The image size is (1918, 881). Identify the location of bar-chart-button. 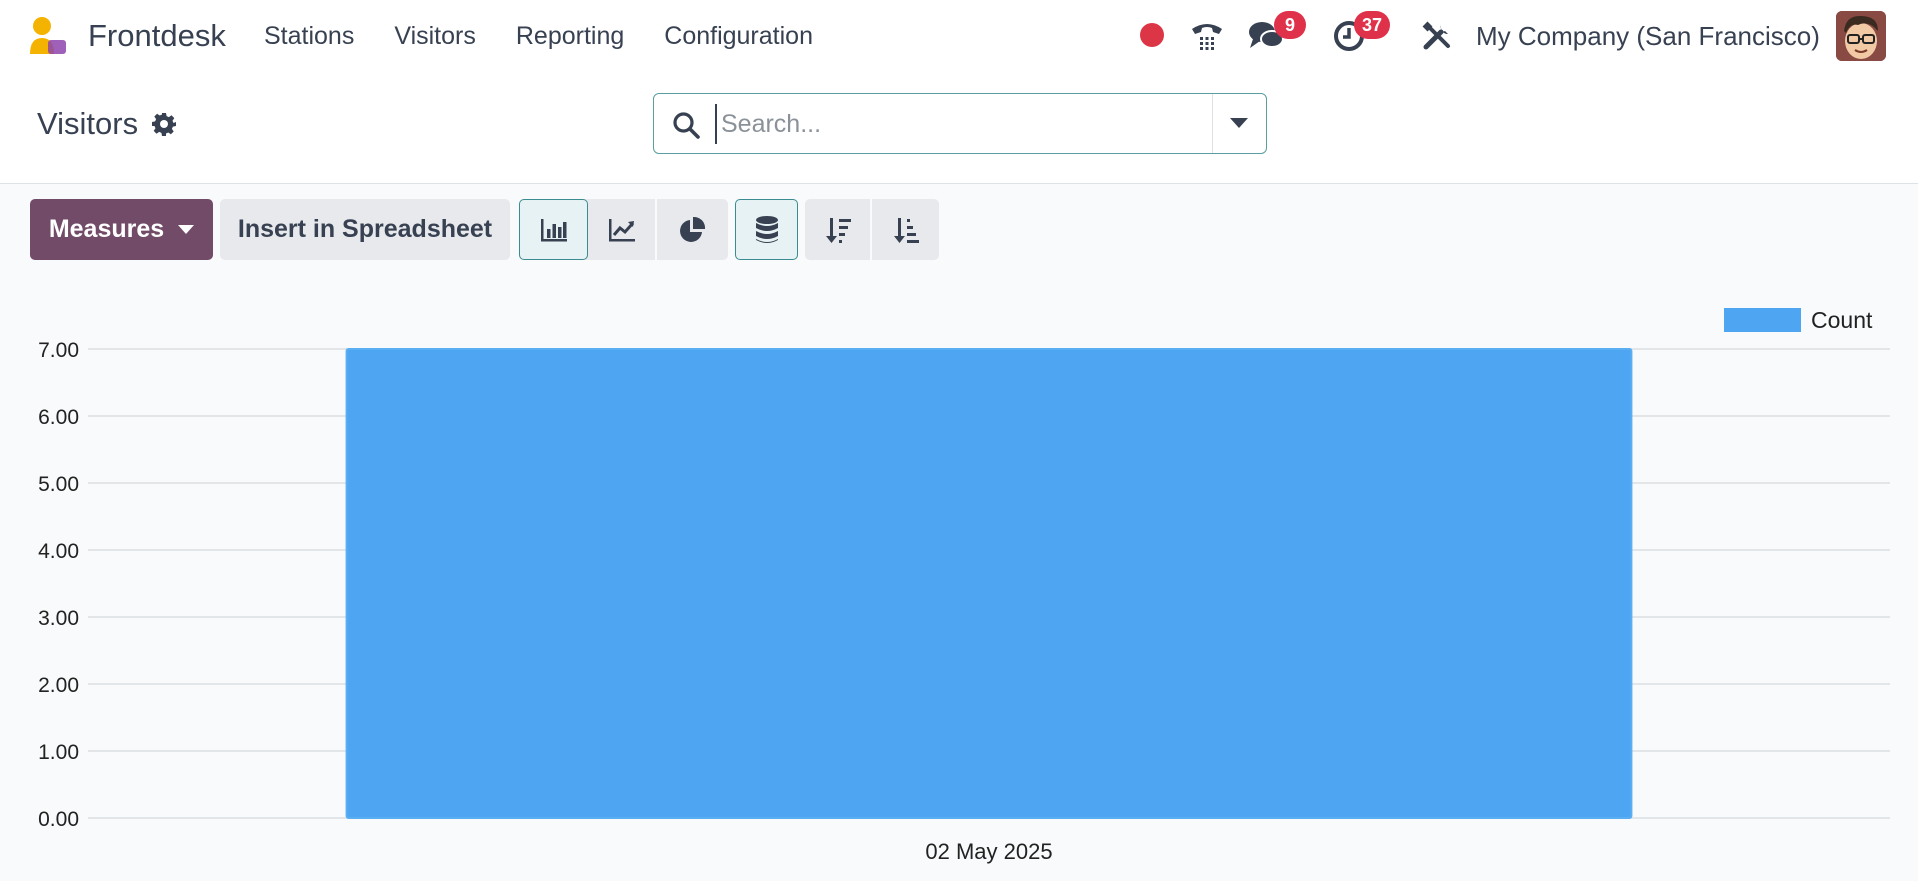
(553, 229).